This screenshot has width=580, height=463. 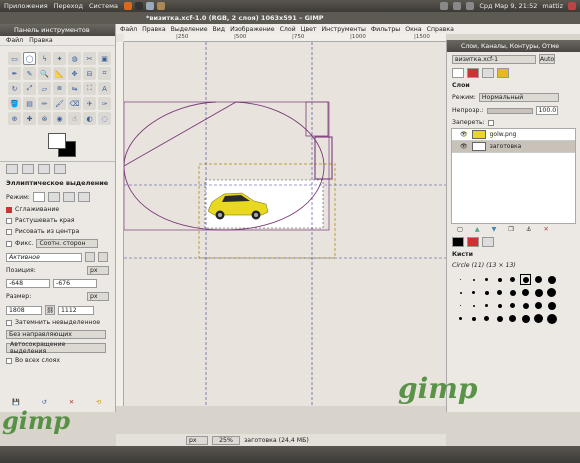 I want to click on gimp-launcher-icon, so click(x=160, y=6).